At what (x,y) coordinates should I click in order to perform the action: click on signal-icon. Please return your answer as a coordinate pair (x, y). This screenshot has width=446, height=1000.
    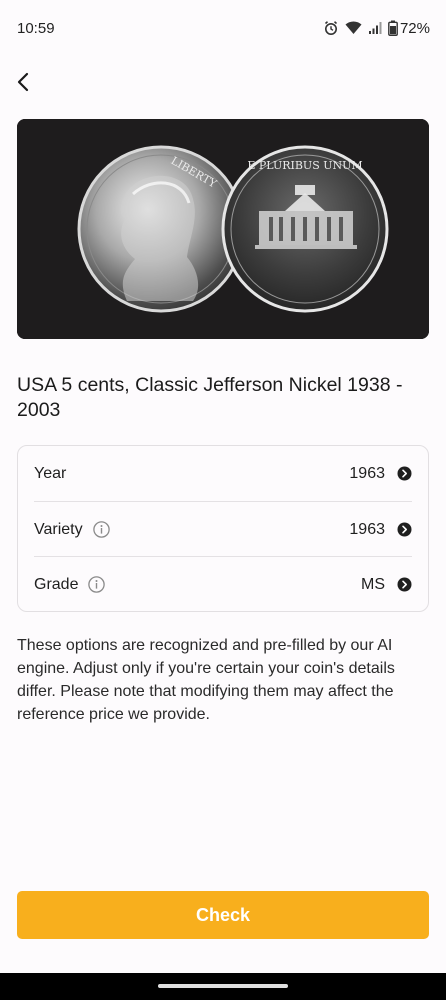
    Looking at the image, I should click on (375, 28).